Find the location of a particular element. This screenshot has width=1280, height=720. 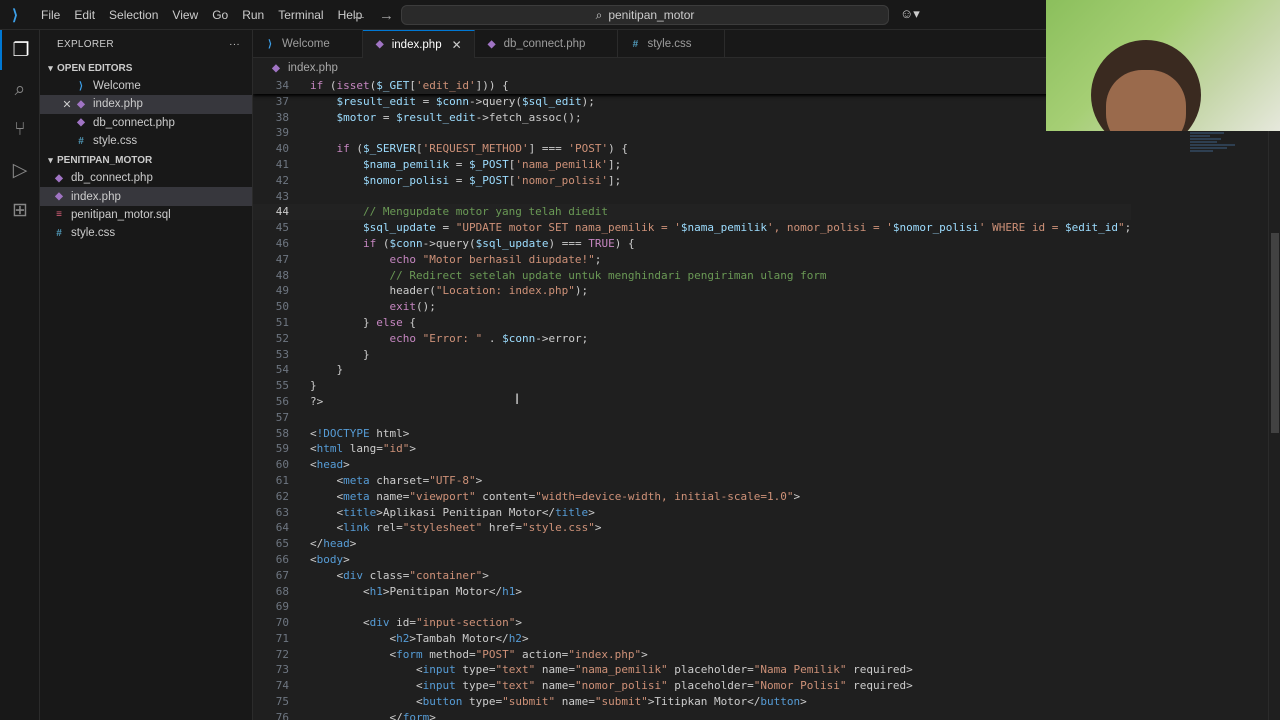

open-editors-section: ▾ OPEN EDITORS is located at coordinates (146, 68).